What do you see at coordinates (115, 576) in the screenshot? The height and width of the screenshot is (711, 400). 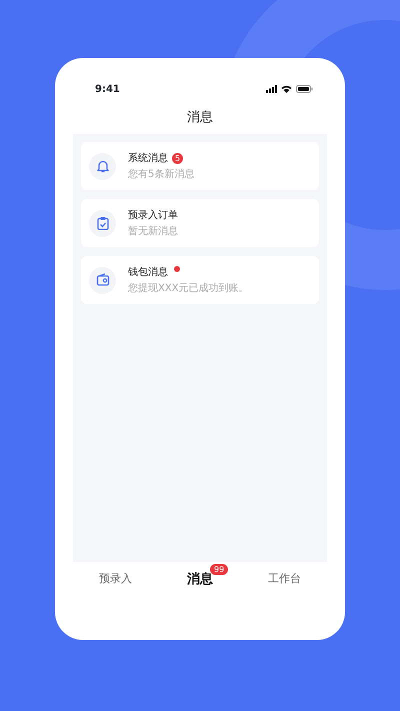 I see `tab-item: 预录入` at bounding box center [115, 576].